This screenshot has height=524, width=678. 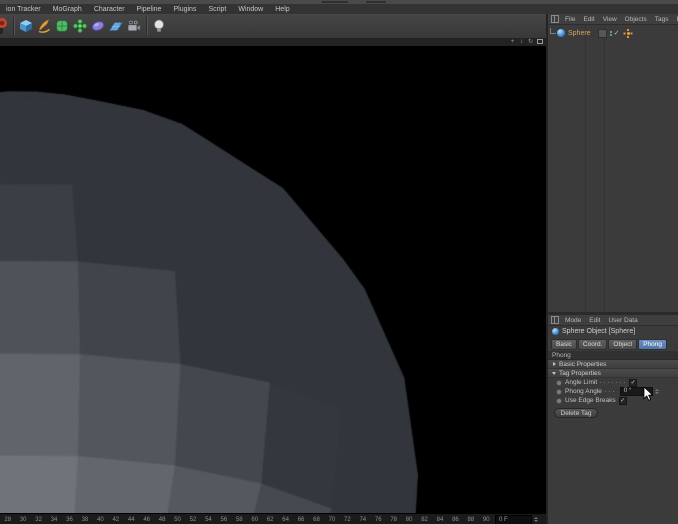 I want to click on menubar-item-mograph: MoGraph, so click(x=67, y=9).